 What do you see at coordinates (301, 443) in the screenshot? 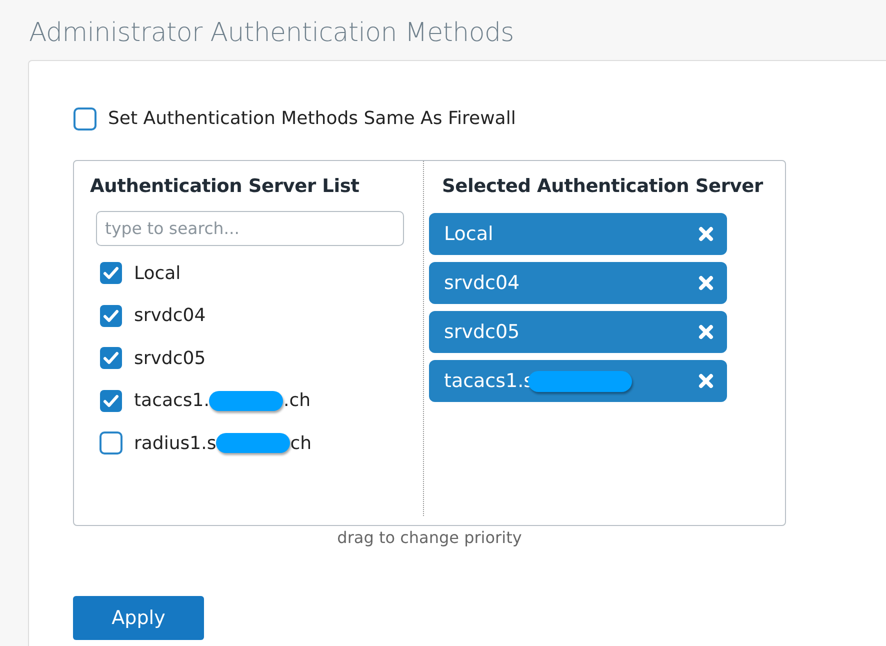
I see `server-name: ch` at bounding box center [301, 443].